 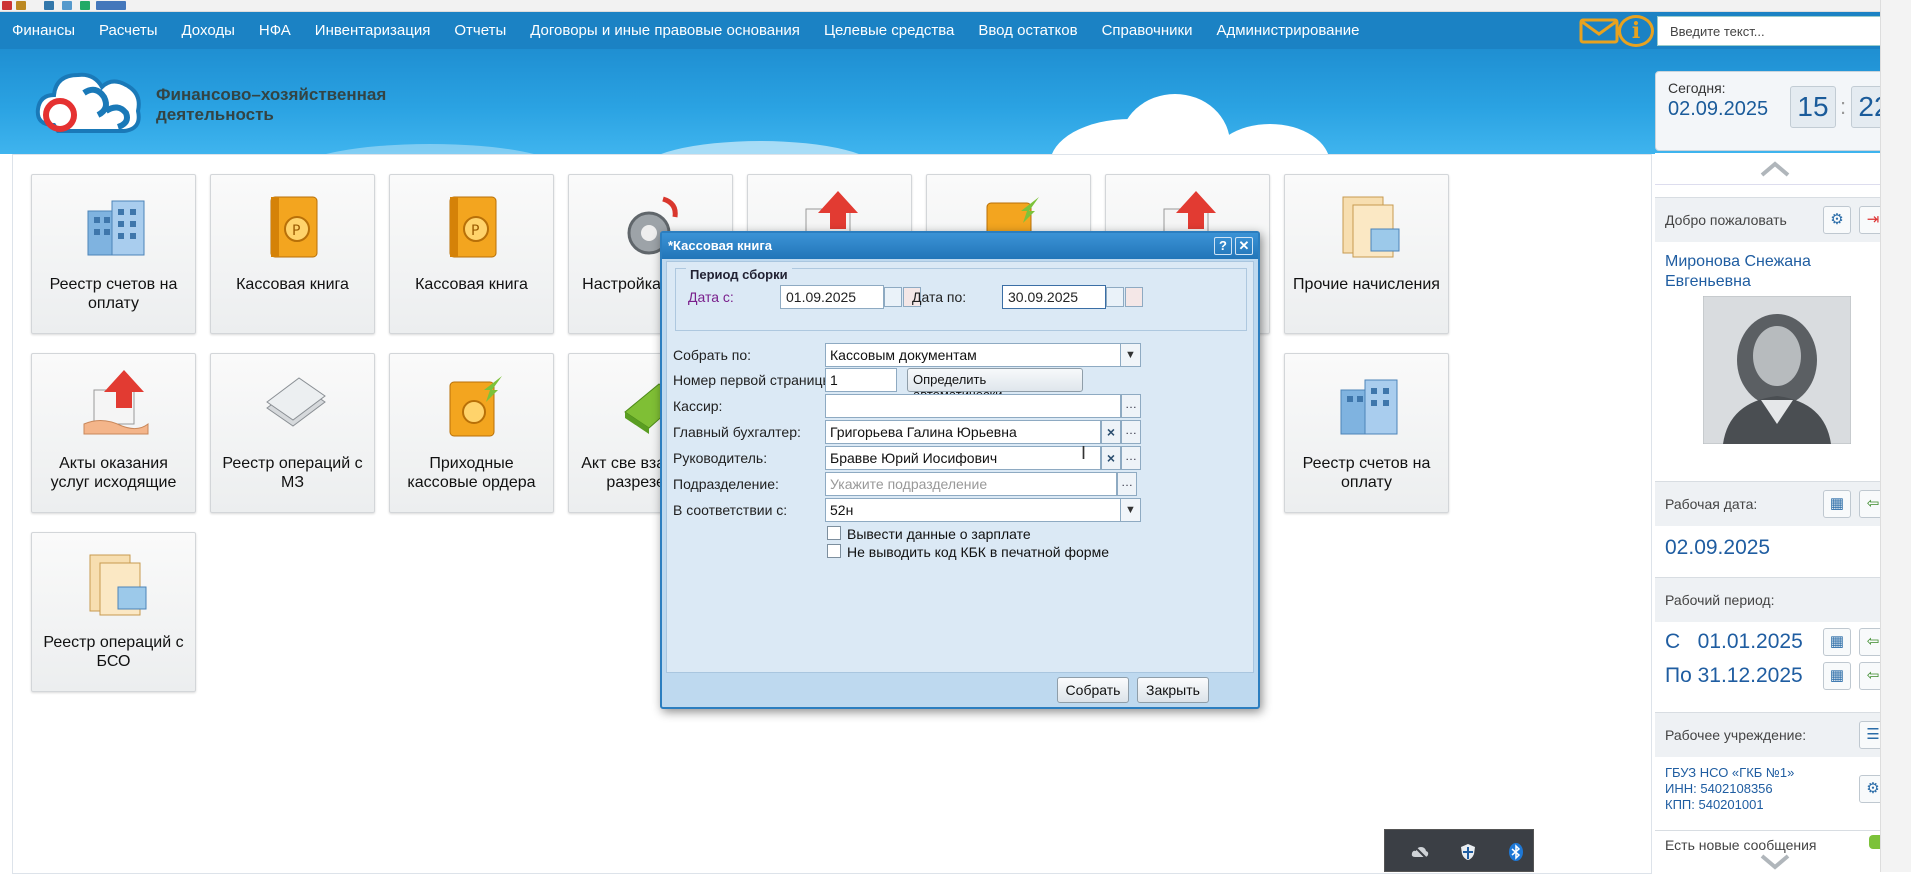 I want to click on menu-item-inventory: Инвентаризация, so click(x=373, y=30).